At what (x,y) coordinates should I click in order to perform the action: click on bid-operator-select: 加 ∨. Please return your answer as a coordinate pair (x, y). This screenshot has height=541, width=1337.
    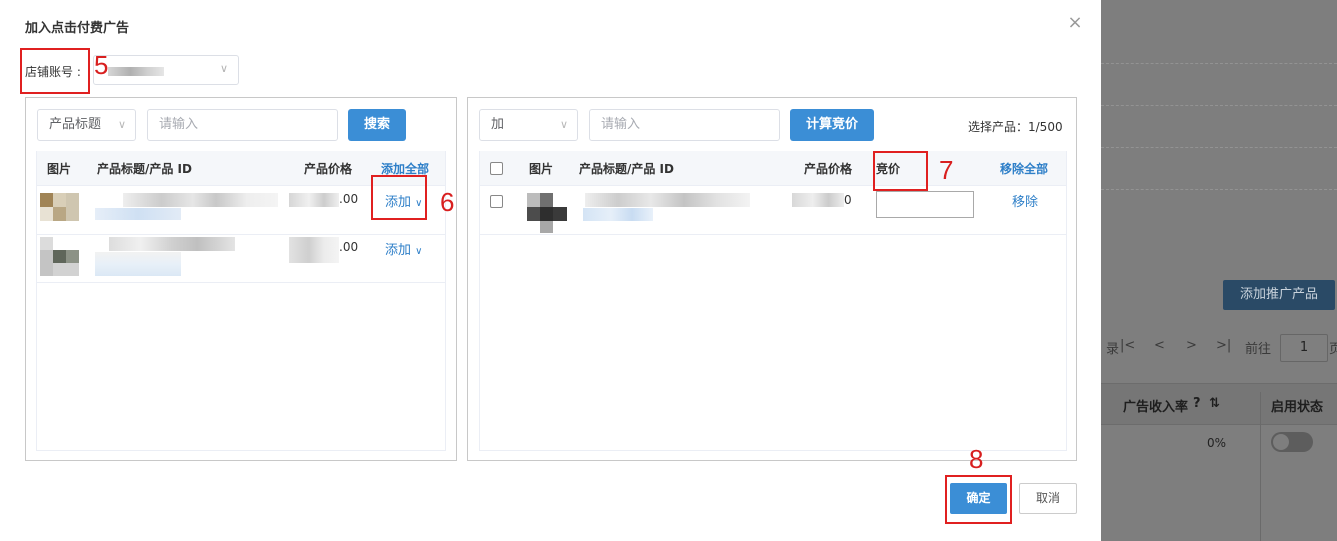
    Looking at the image, I should click on (528, 125).